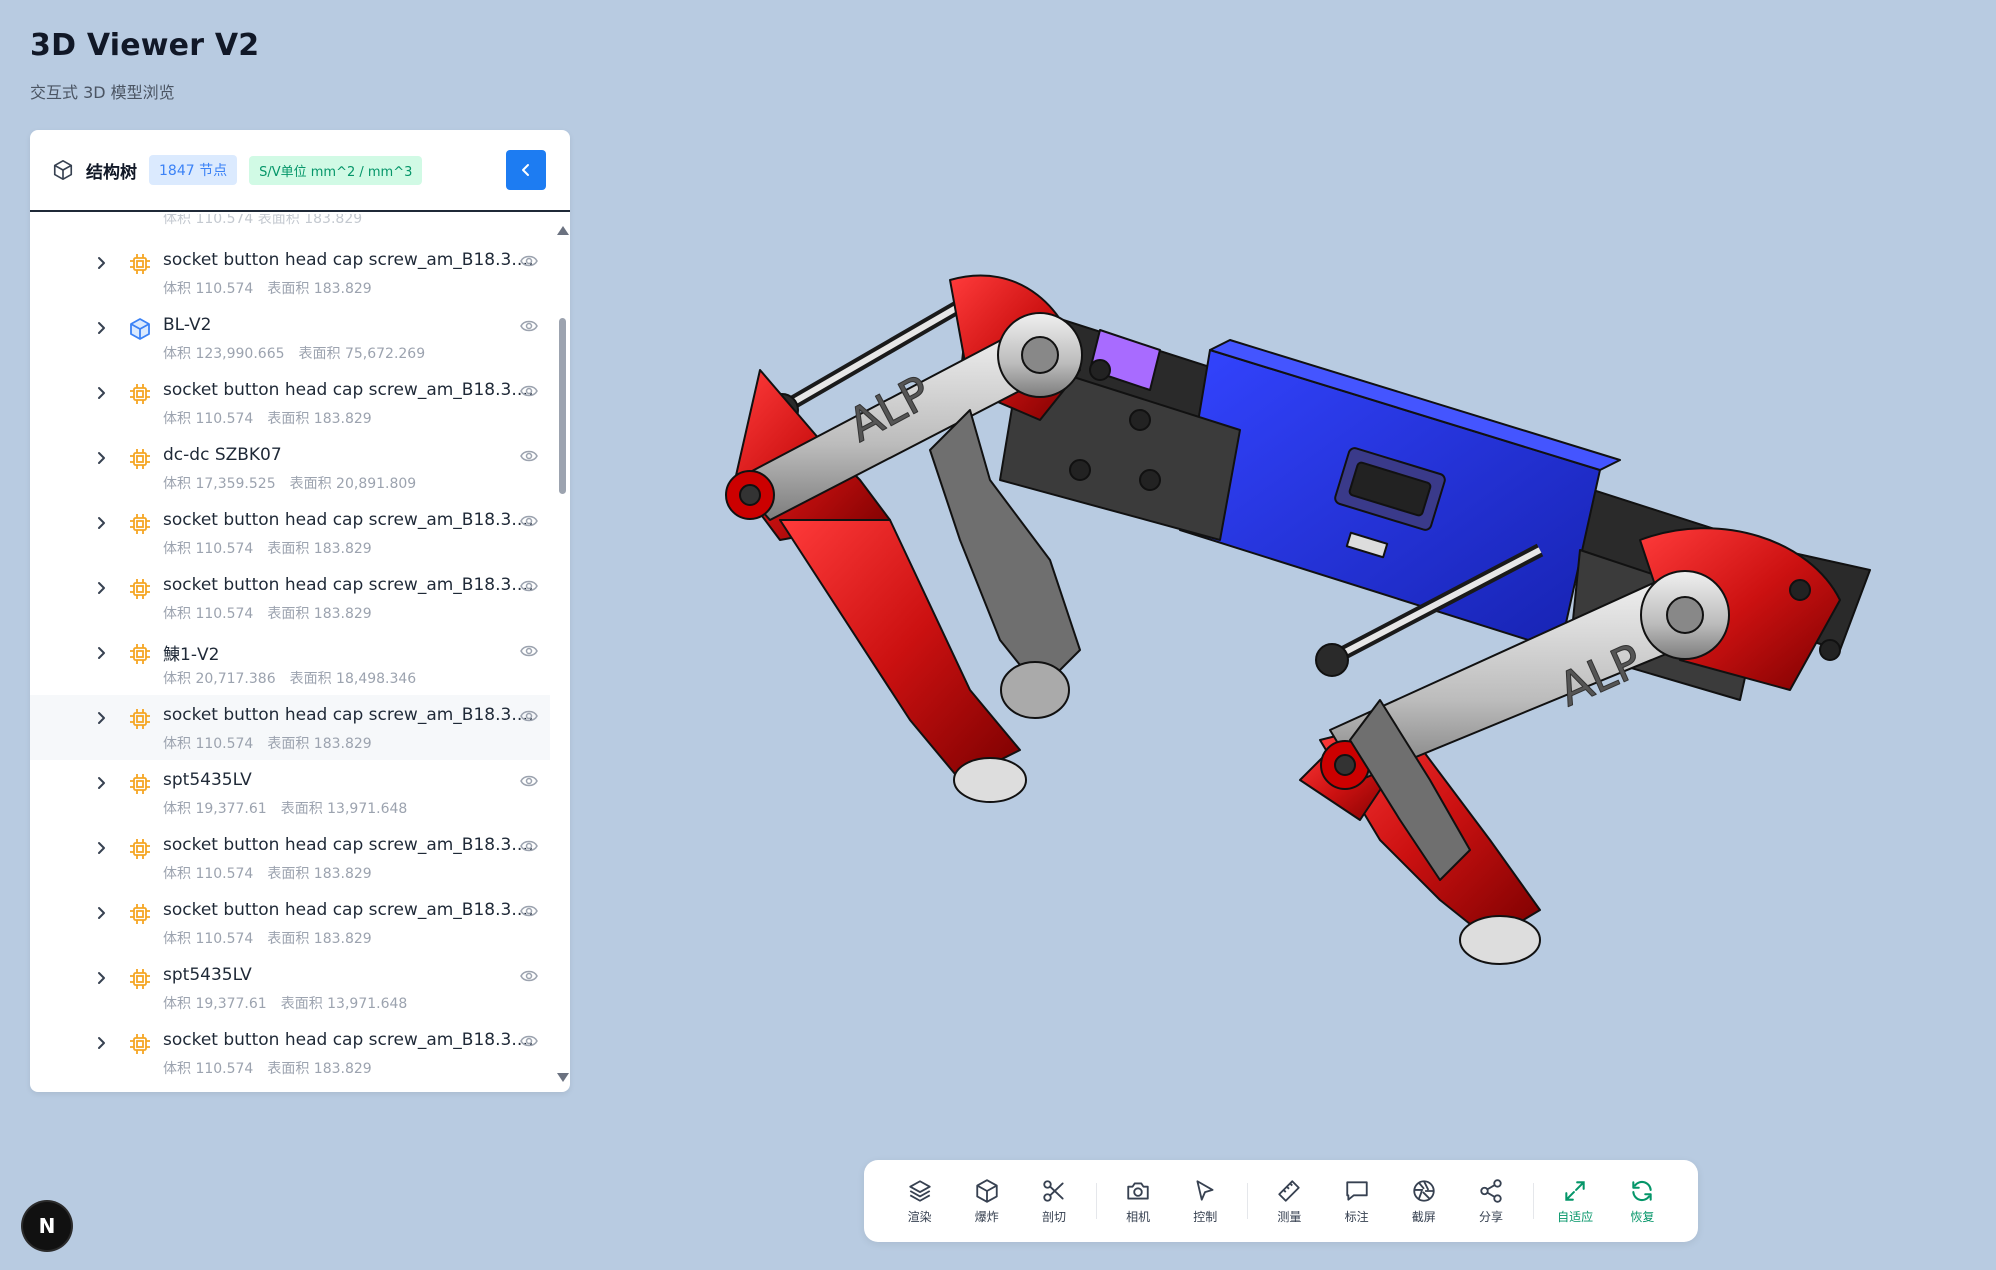 Image resolution: width=1996 pixels, height=1270 pixels. What do you see at coordinates (336, 170) in the screenshot?
I see `unit-badge: S/V单位 mm^2 / mm^3` at bounding box center [336, 170].